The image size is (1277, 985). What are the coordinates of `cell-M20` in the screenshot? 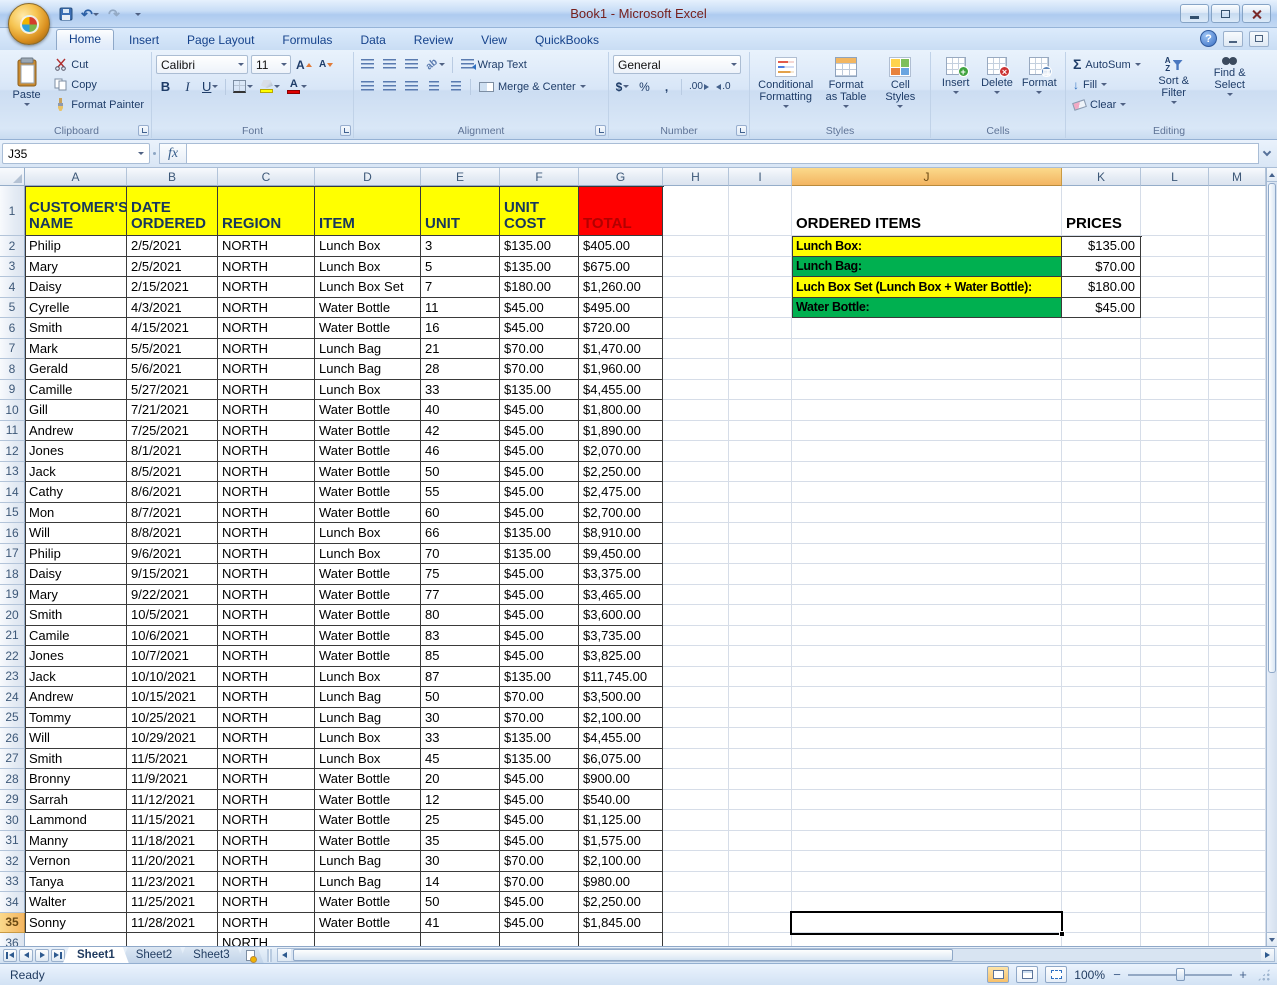 It's located at (1237, 615).